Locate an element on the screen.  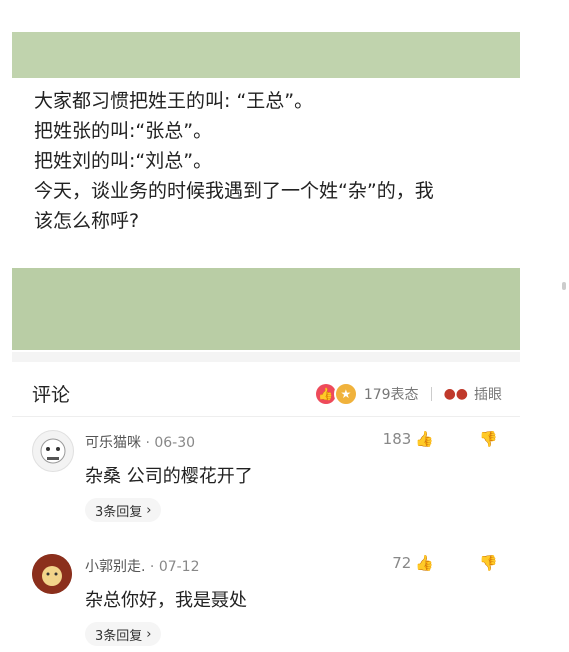
like-count: 183 is located at coordinates (397, 439).